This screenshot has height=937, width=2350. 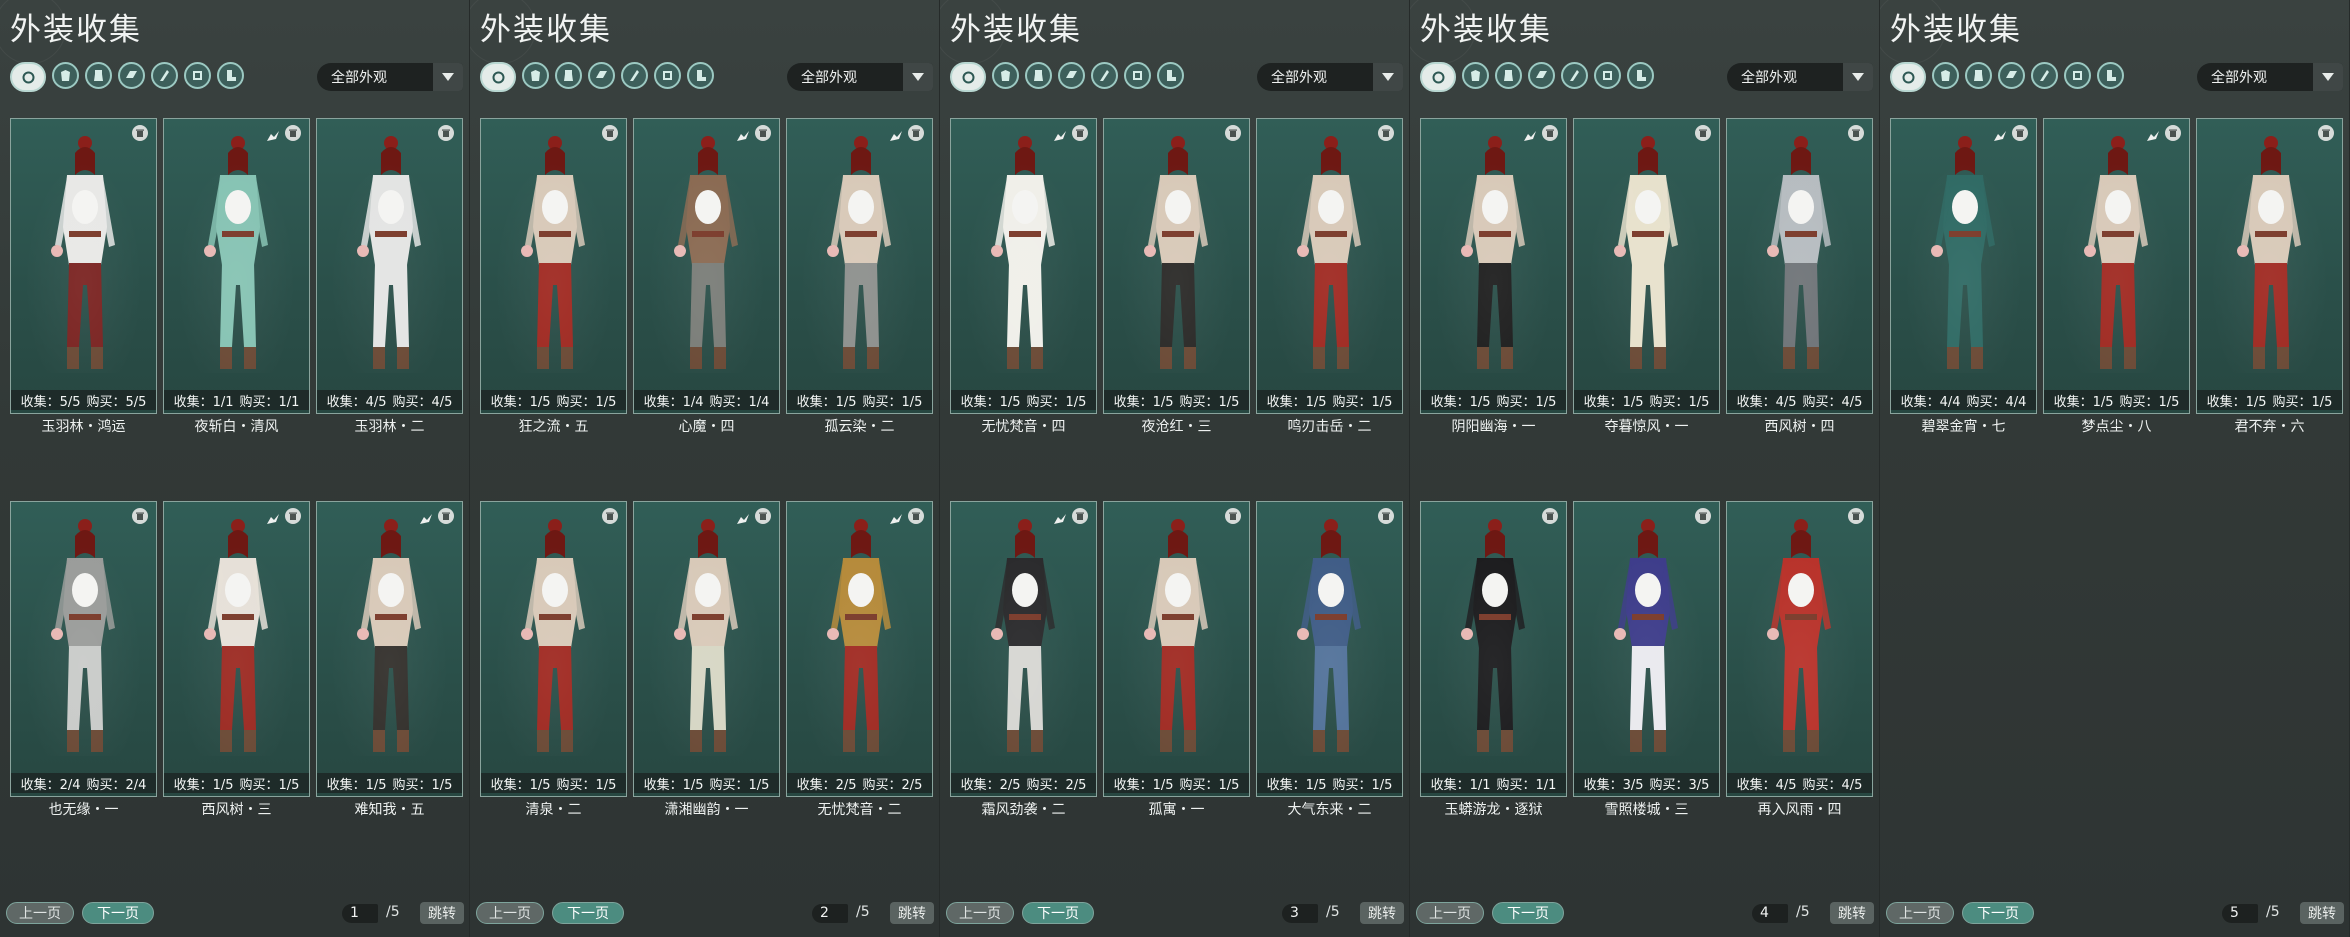 I want to click on outfit-card: 收集：4/5 购买：4/5 玉羽林・二, so click(x=389, y=276).